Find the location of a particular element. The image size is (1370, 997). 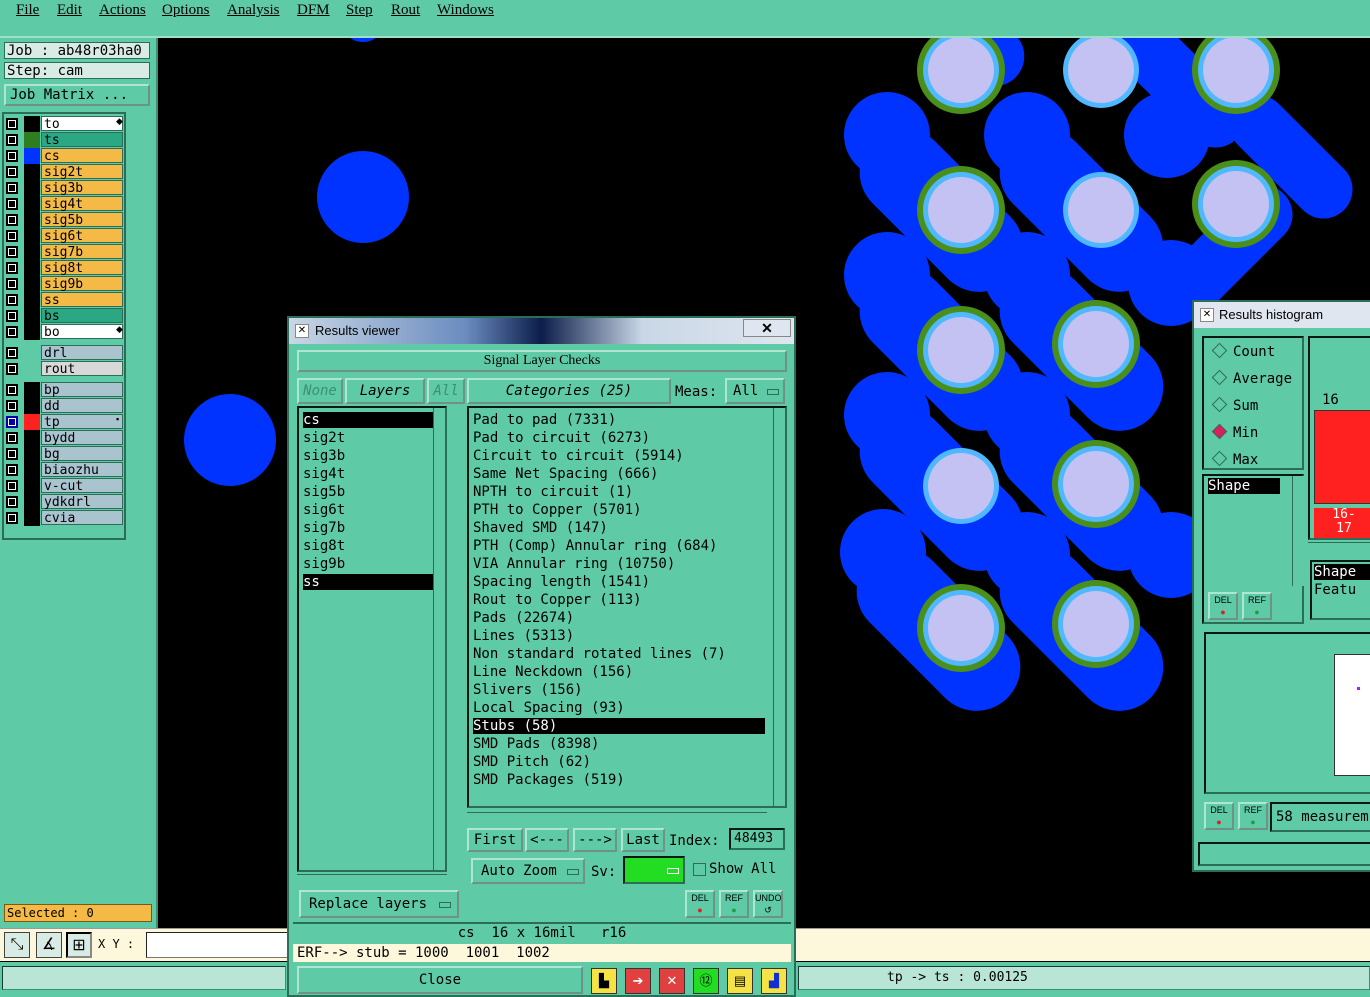

snap-grid-icon: ⊞ is located at coordinates (79, 945).